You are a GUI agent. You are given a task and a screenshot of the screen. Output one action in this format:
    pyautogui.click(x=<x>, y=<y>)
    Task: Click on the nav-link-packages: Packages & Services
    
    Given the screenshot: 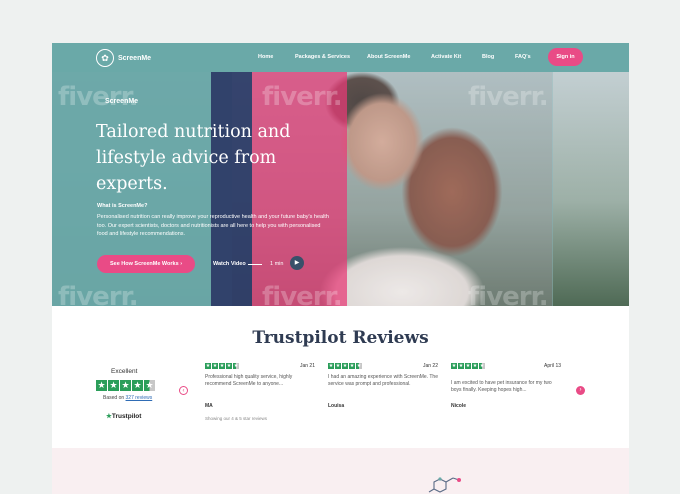 What is the action you would take?
    pyautogui.click(x=322, y=57)
    